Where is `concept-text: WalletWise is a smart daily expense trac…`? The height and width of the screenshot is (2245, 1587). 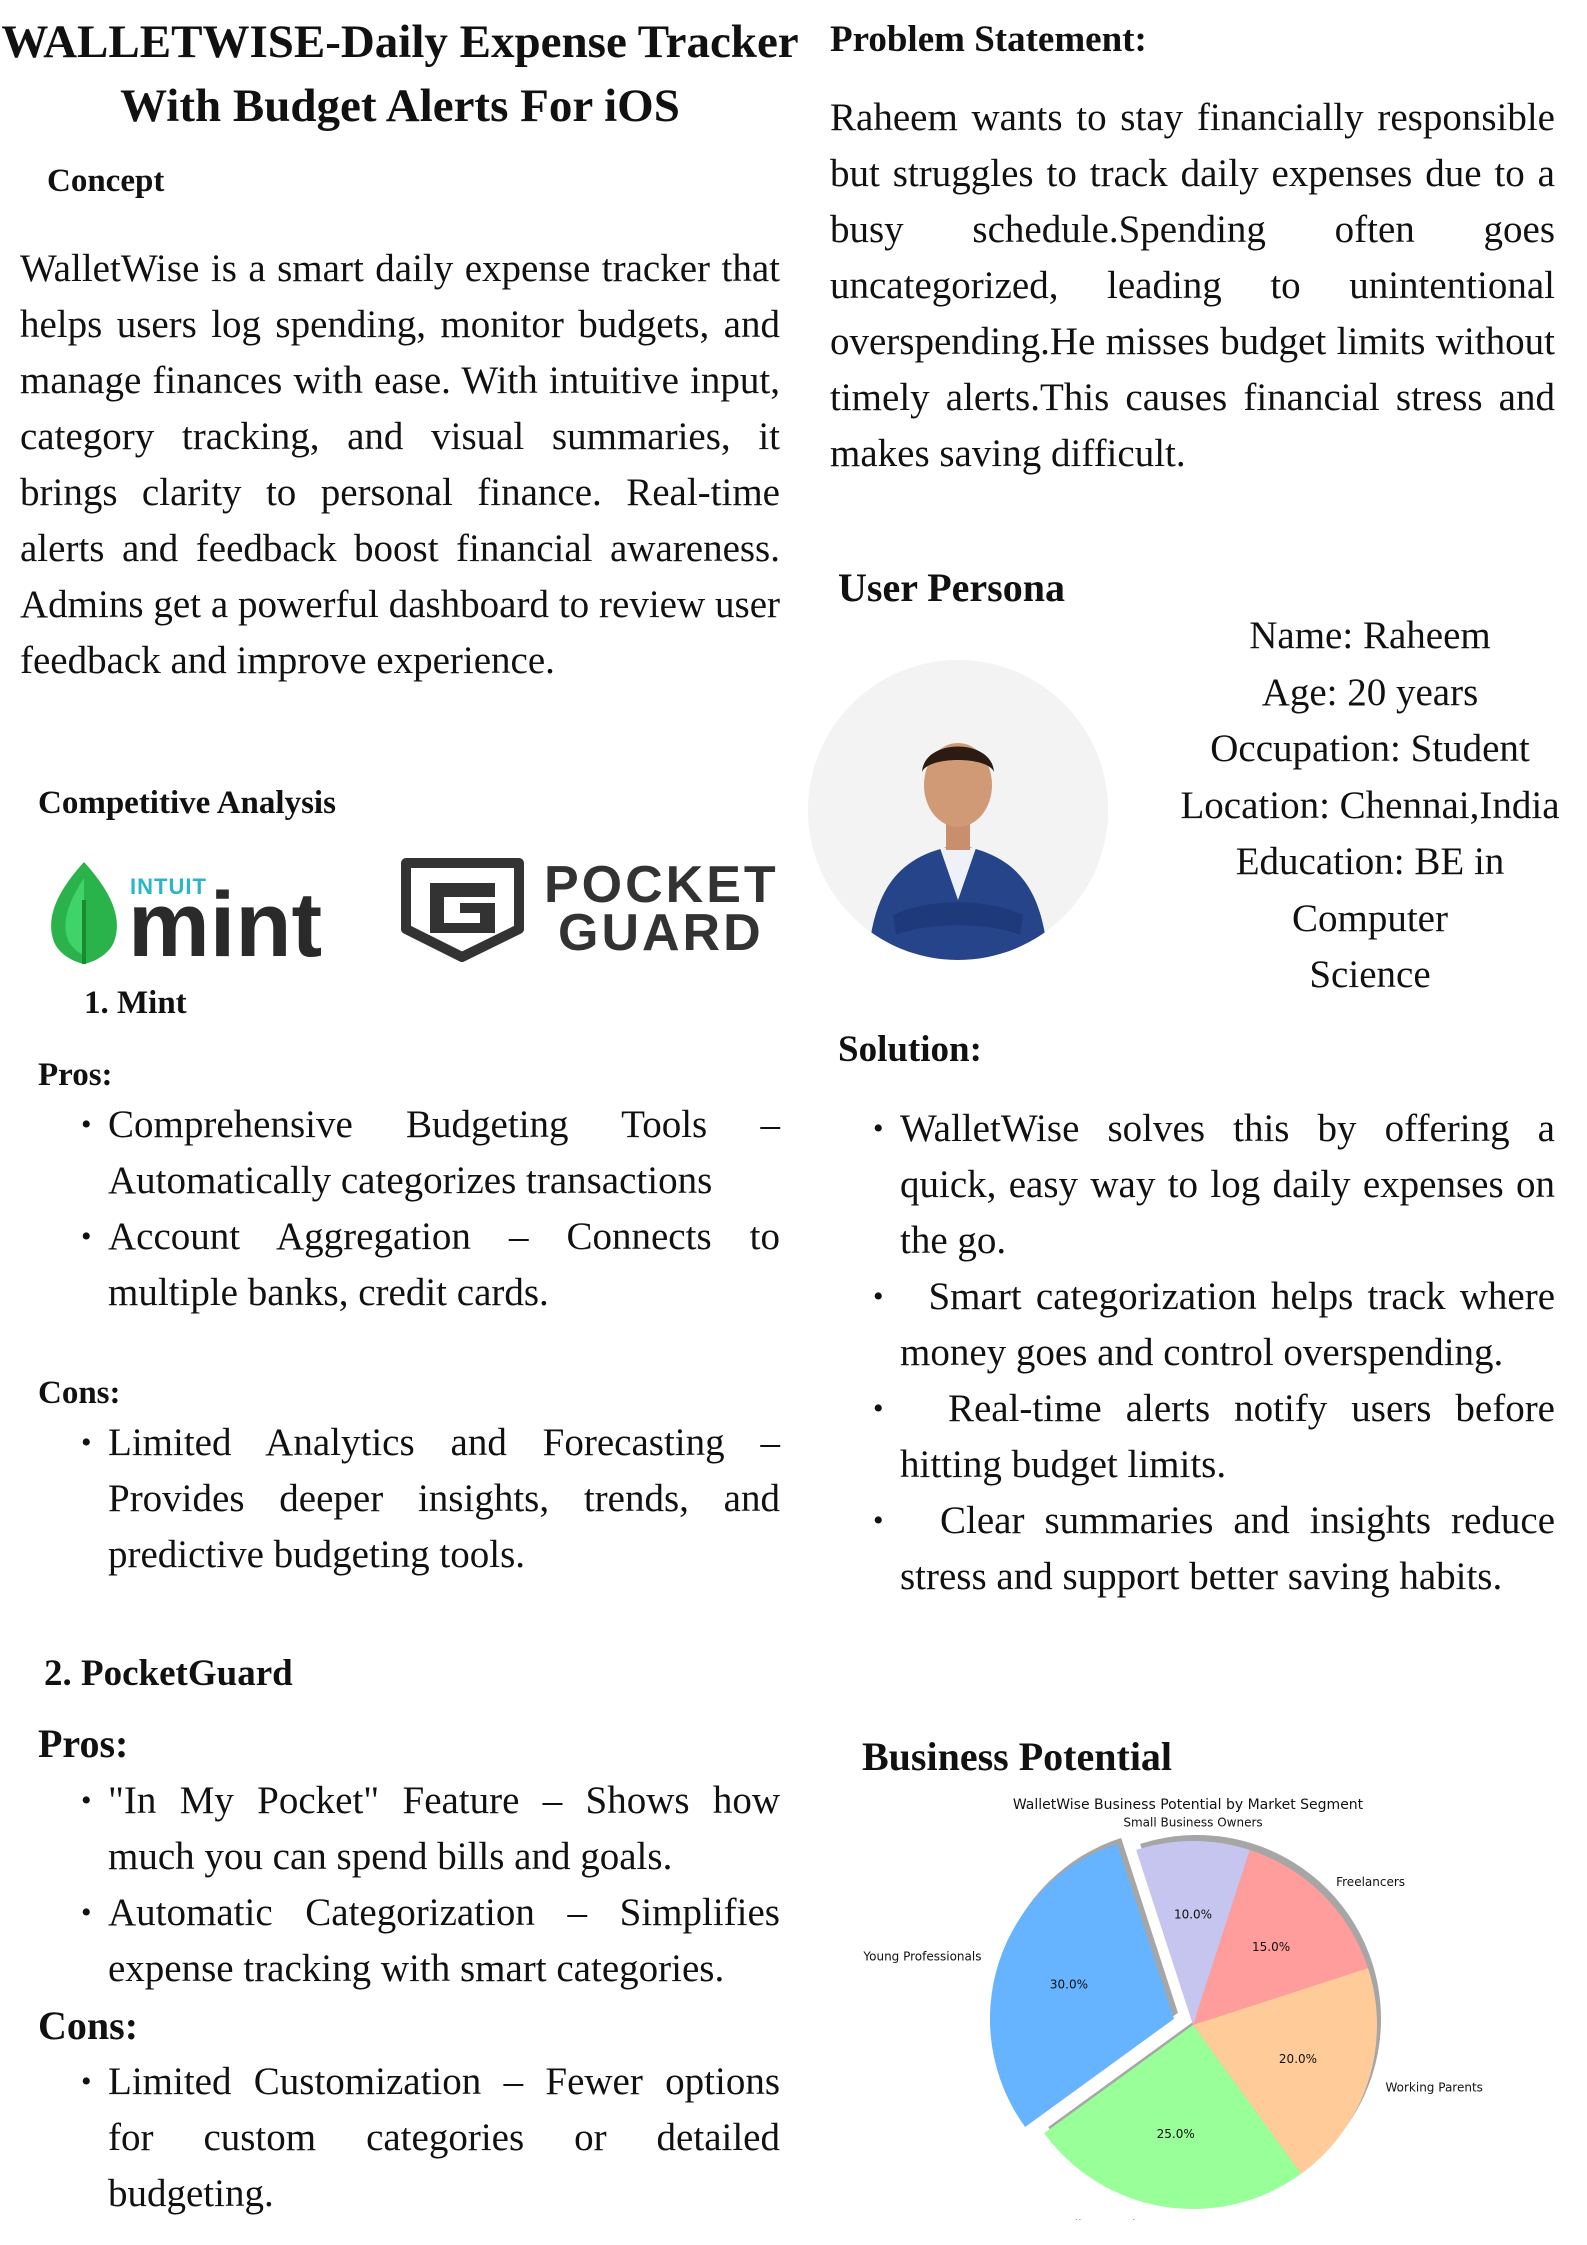
concept-text: WalletWise is a smart daily expense trac… is located at coordinates (400, 464).